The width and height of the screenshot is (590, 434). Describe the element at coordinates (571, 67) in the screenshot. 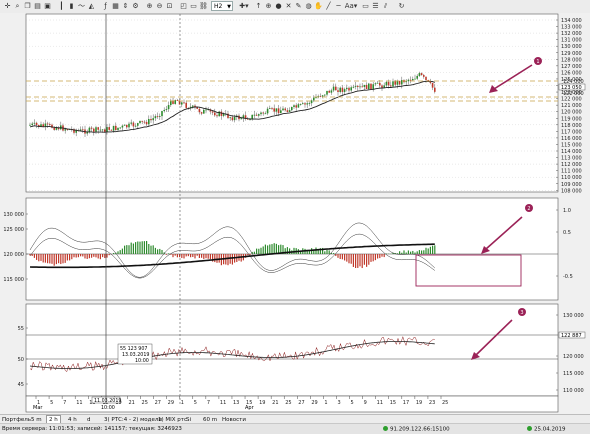

I see `price-tick-label: 127 000` at that location.